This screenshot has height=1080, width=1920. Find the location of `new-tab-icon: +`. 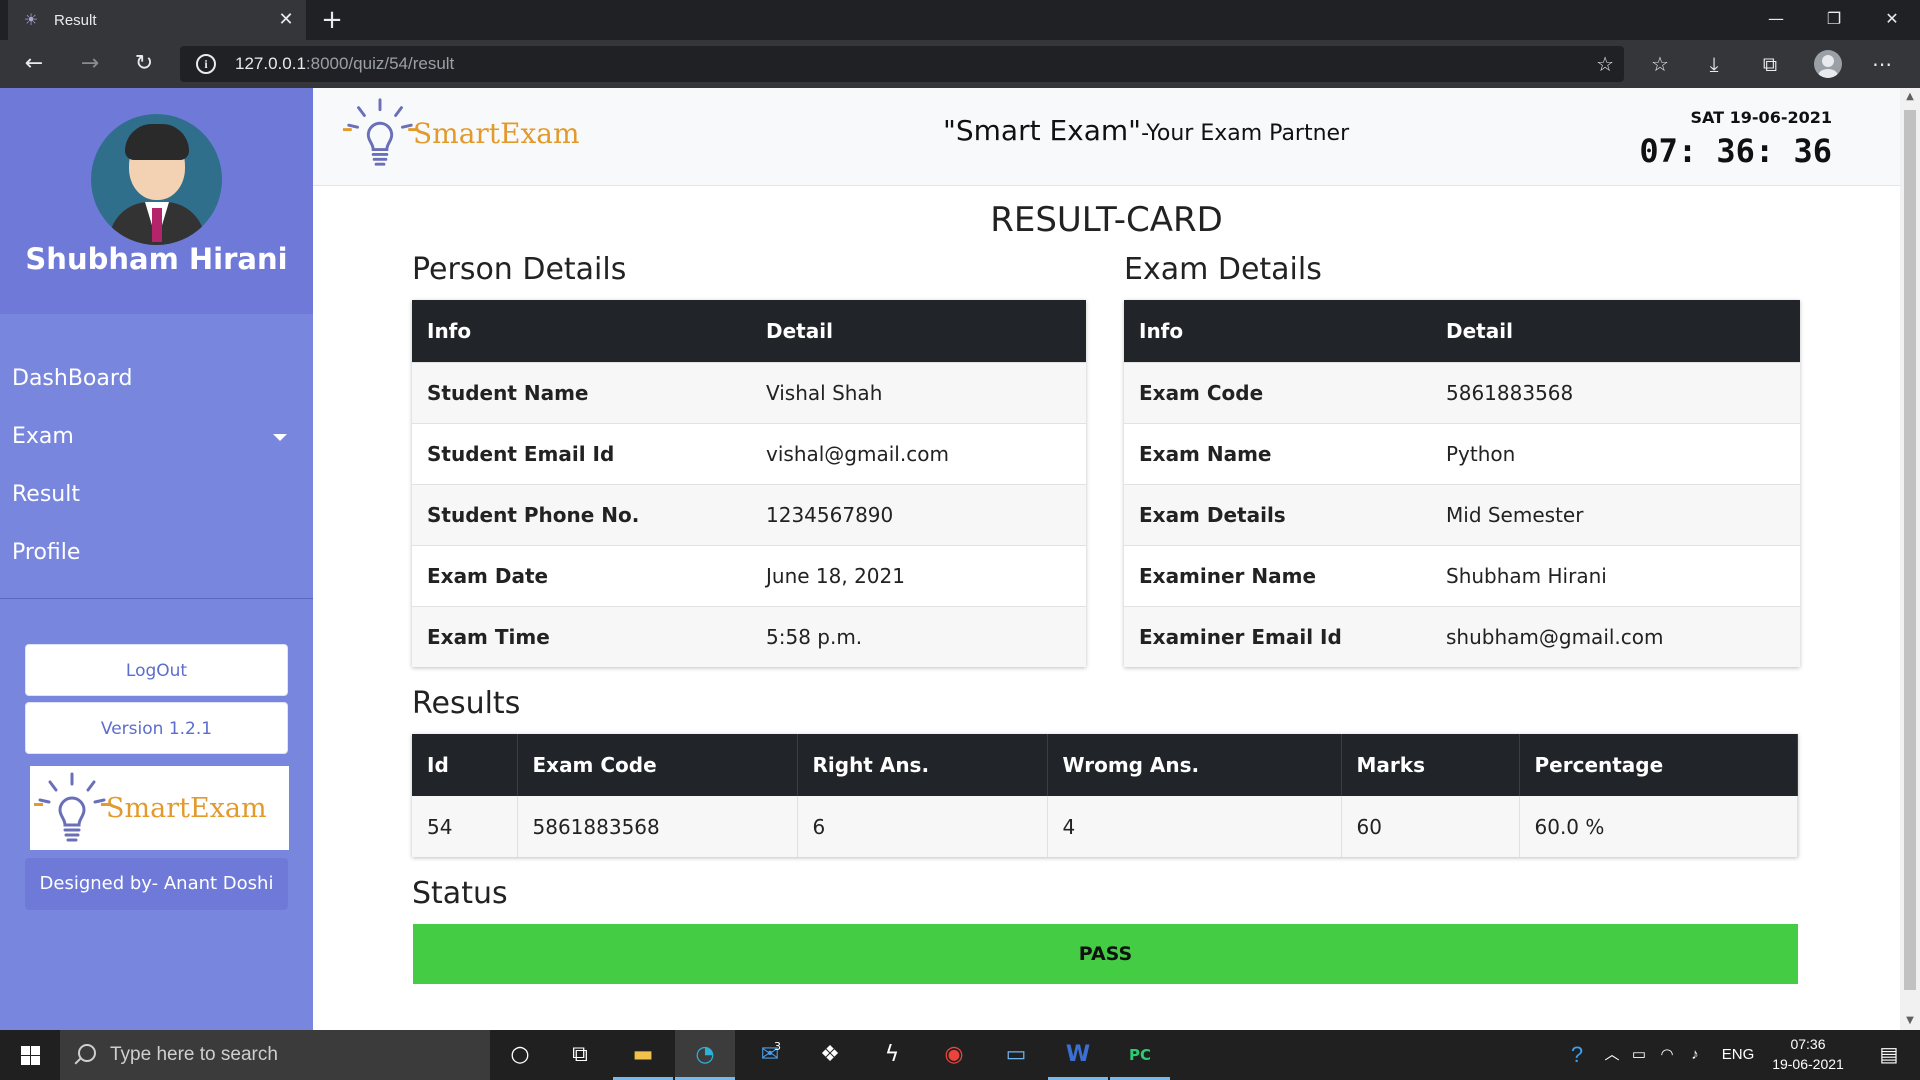

new-tab-icon: + is located at coordinates (332, 20).